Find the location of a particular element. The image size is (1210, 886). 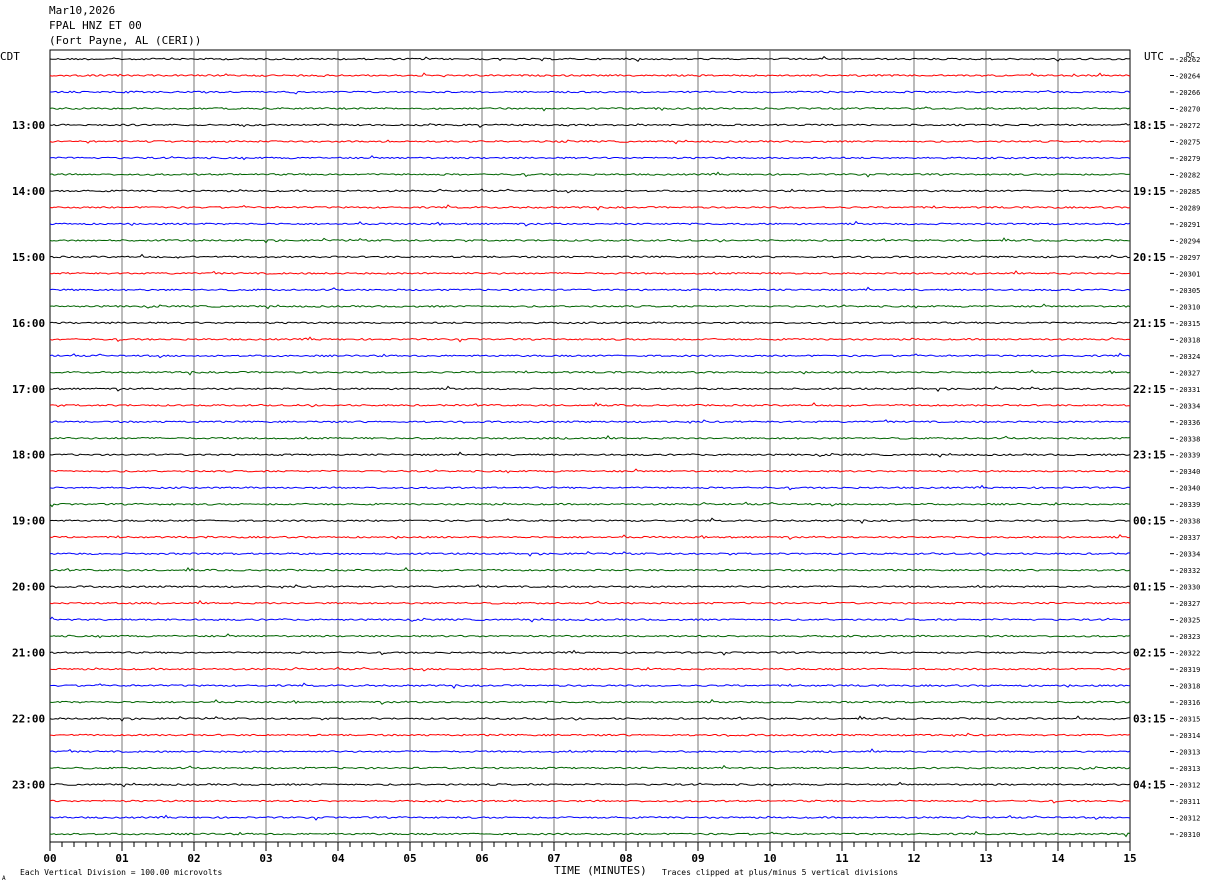

x-tick-label: 00 is located at coordinates (49, 858).